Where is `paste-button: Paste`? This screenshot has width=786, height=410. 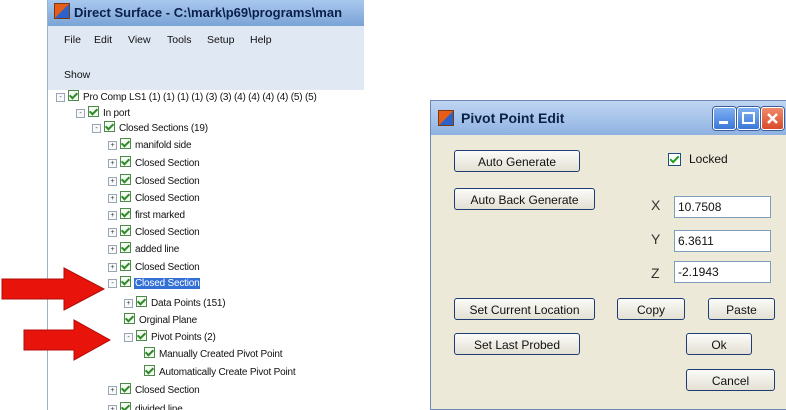 paste-button: Paste is located at coordinates (741, 309).